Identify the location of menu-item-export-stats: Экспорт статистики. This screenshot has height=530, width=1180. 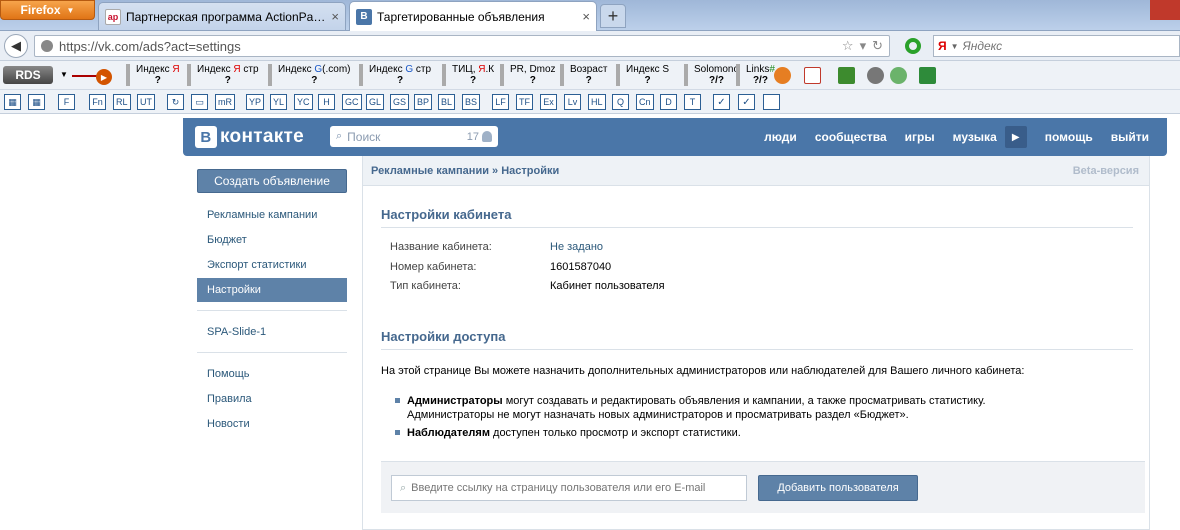
(272, 265).